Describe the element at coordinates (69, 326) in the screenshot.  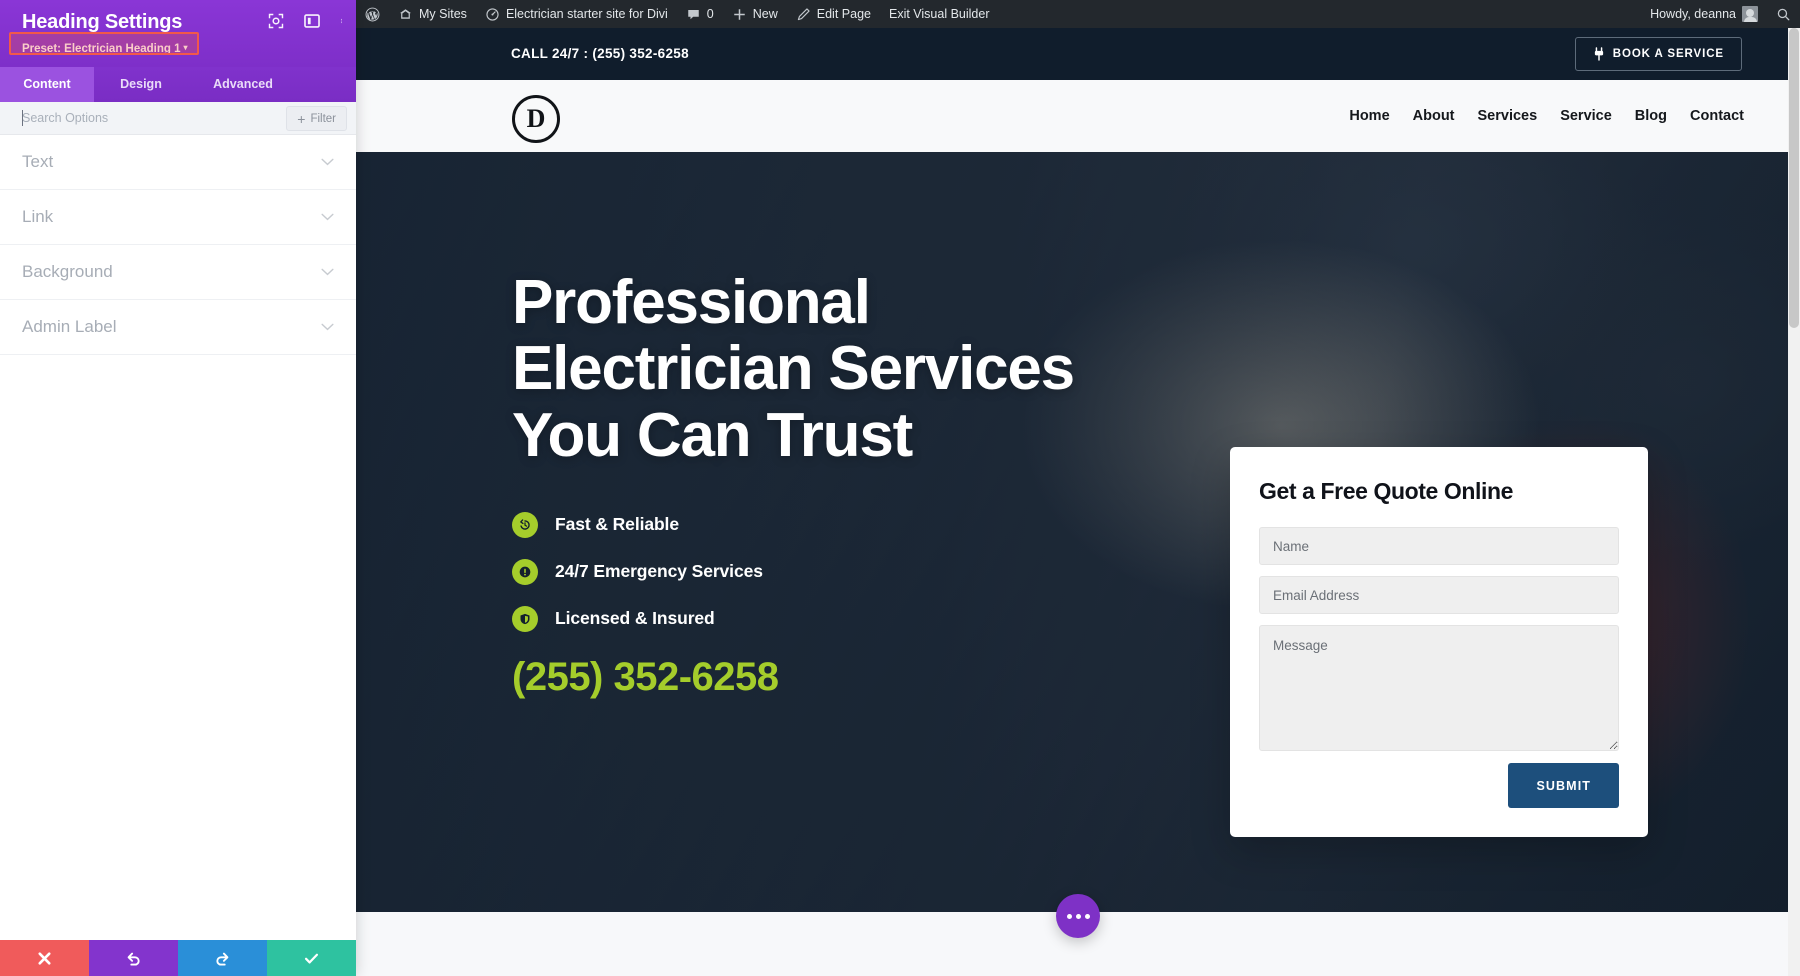
I see `toggle-label: Admin Label` at that location.